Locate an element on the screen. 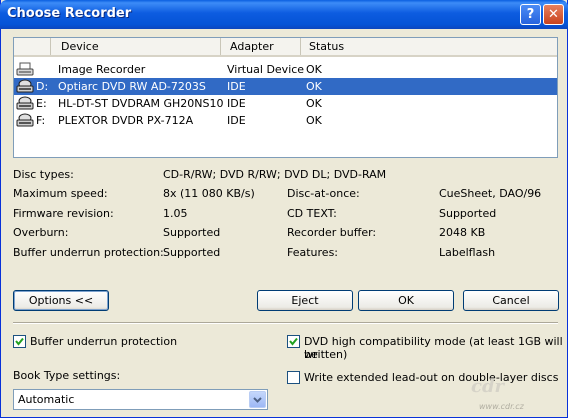 This screenshot has height=418, width=568. column-header-device: Device is located at coordinates (136, 46).